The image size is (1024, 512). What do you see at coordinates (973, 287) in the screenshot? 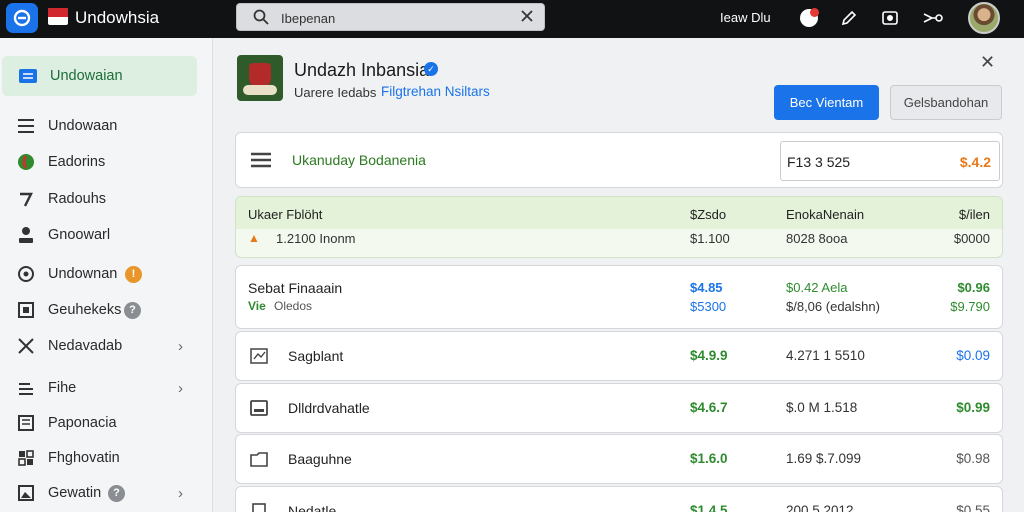
I see `row-change: $0.96` at bounding box center [973, 287].